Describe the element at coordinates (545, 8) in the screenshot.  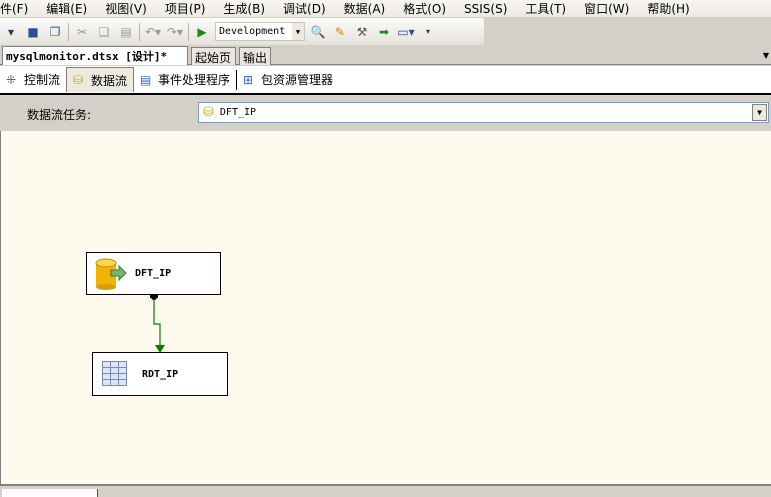
I see `menu-tools: 工具(T)` at that location.